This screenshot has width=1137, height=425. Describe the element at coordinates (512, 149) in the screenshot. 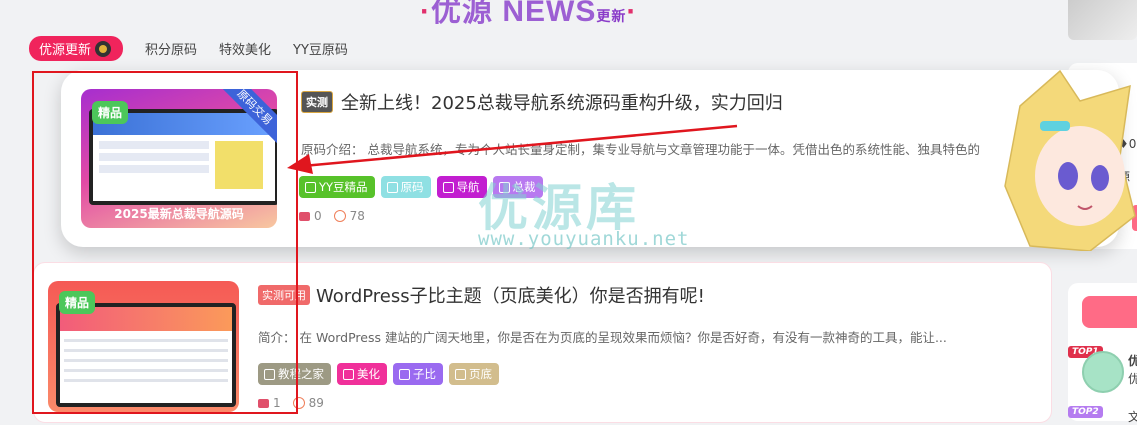

I see `annotation-arrow` at that location.